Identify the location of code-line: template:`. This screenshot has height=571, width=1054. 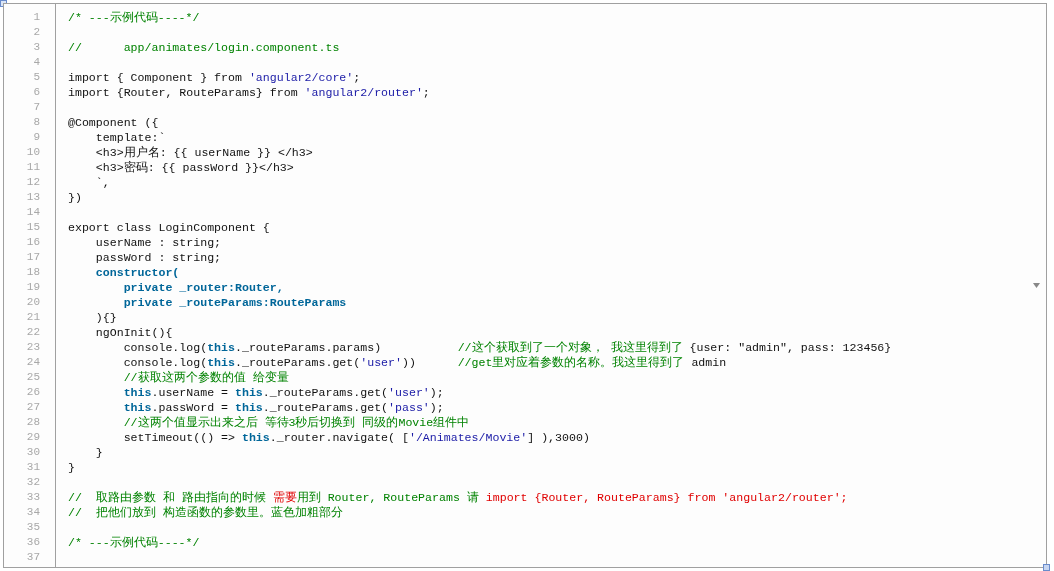
(130, 137).